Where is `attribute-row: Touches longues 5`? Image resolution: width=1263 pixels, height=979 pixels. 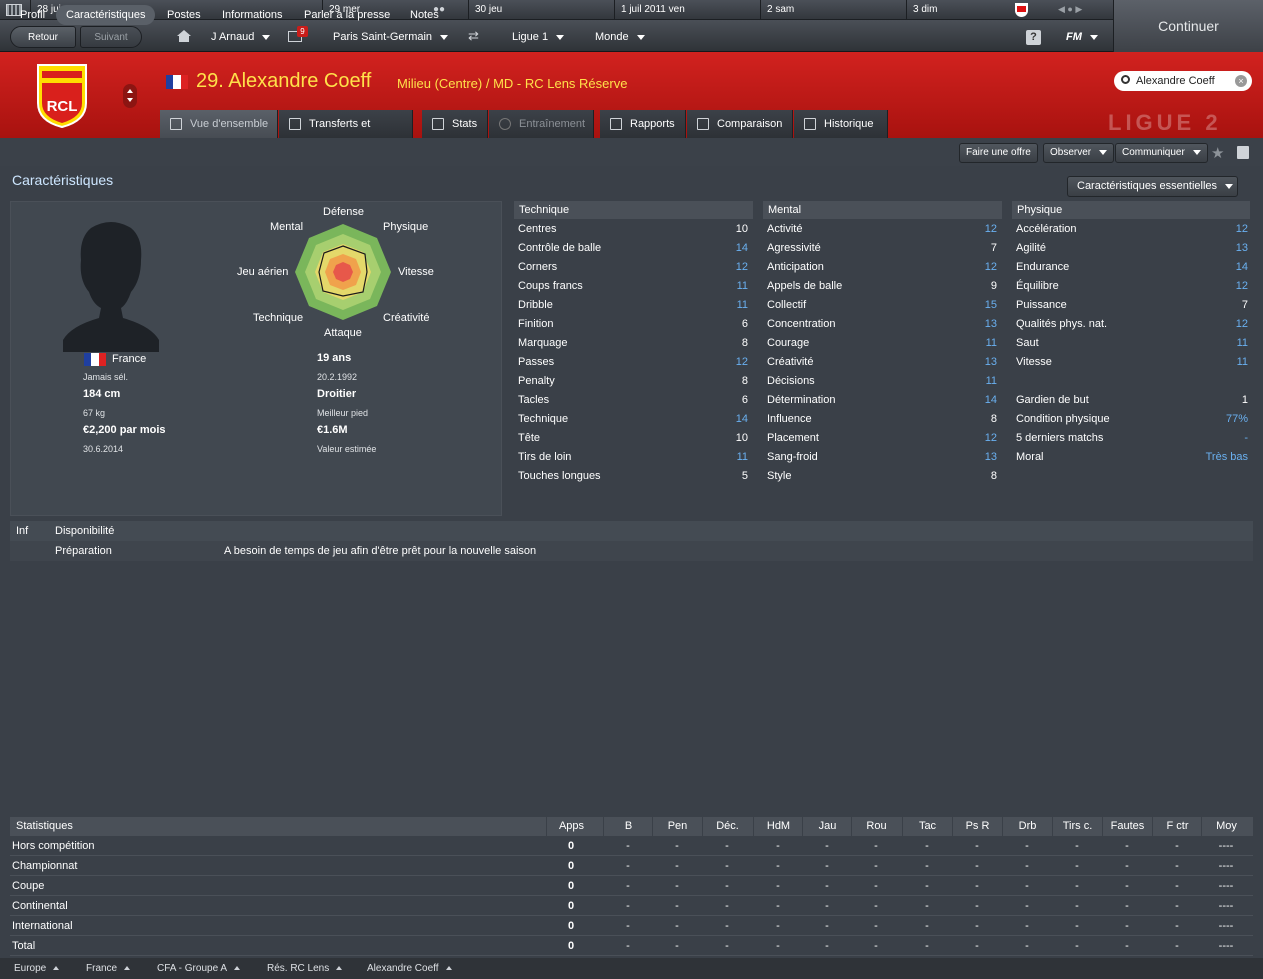 attribute-row: Touches longues 5 is located at coordinates (633, 476).